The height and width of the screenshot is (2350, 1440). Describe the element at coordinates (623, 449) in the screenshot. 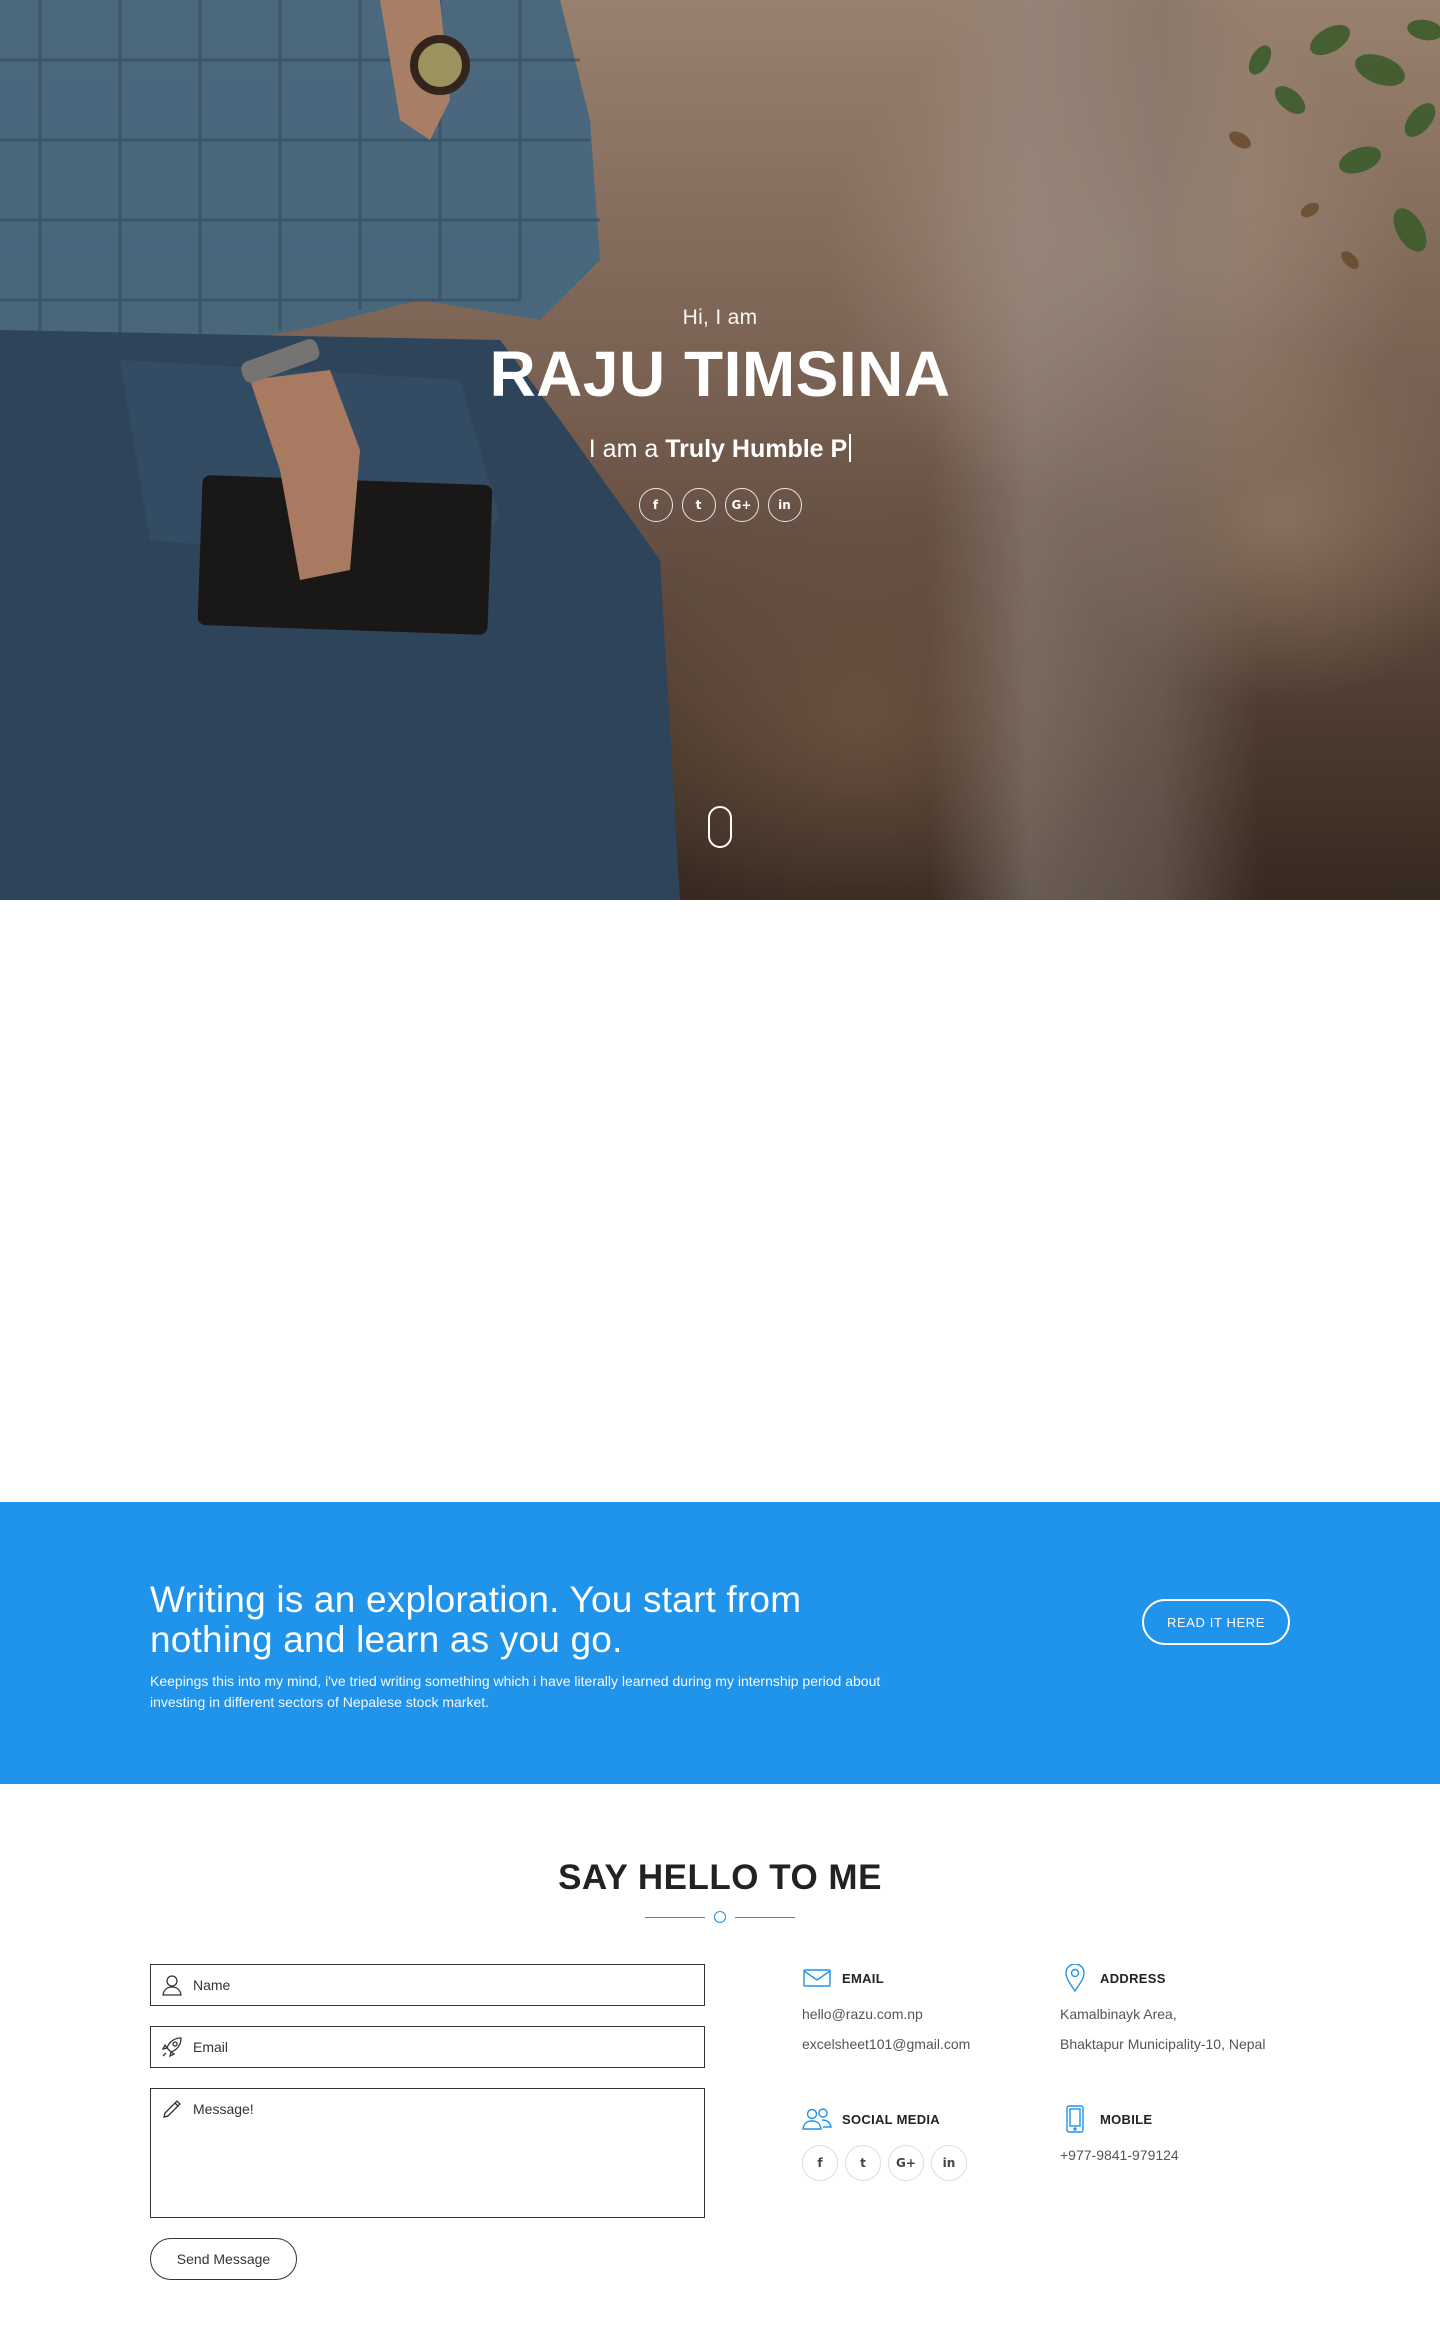

I see `tagline-prefix: I am a` at that location.